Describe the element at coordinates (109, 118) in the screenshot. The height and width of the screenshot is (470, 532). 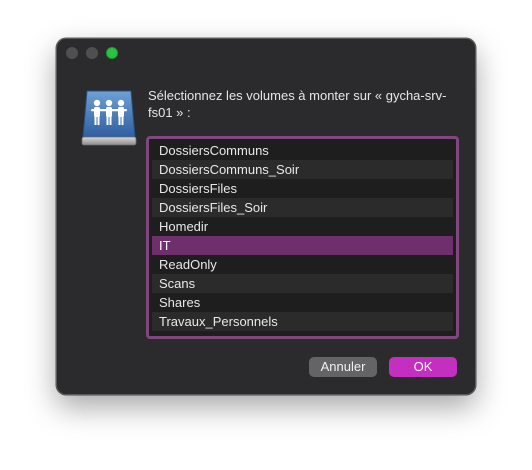
I see `shared-server-icon` at that location.